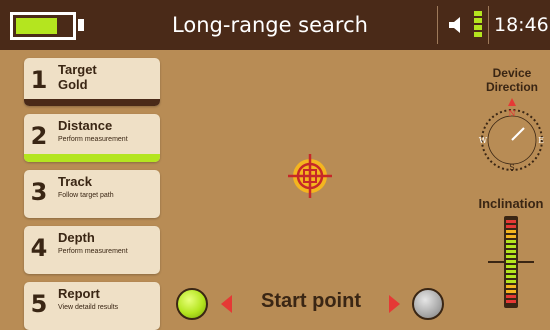 The image size is (550, 330). I want to click on inclination-gauge-icon, so click(511, 262).